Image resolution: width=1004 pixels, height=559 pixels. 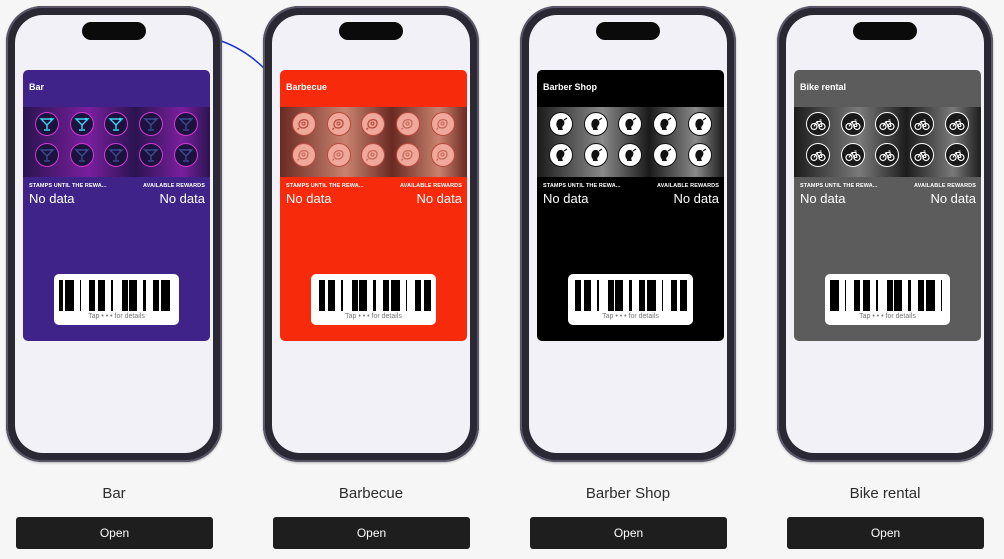 What do you see at coordinates (114, 493) in the screenshot?
I see `card-caption: Bar` at bounding box center [114, 493].